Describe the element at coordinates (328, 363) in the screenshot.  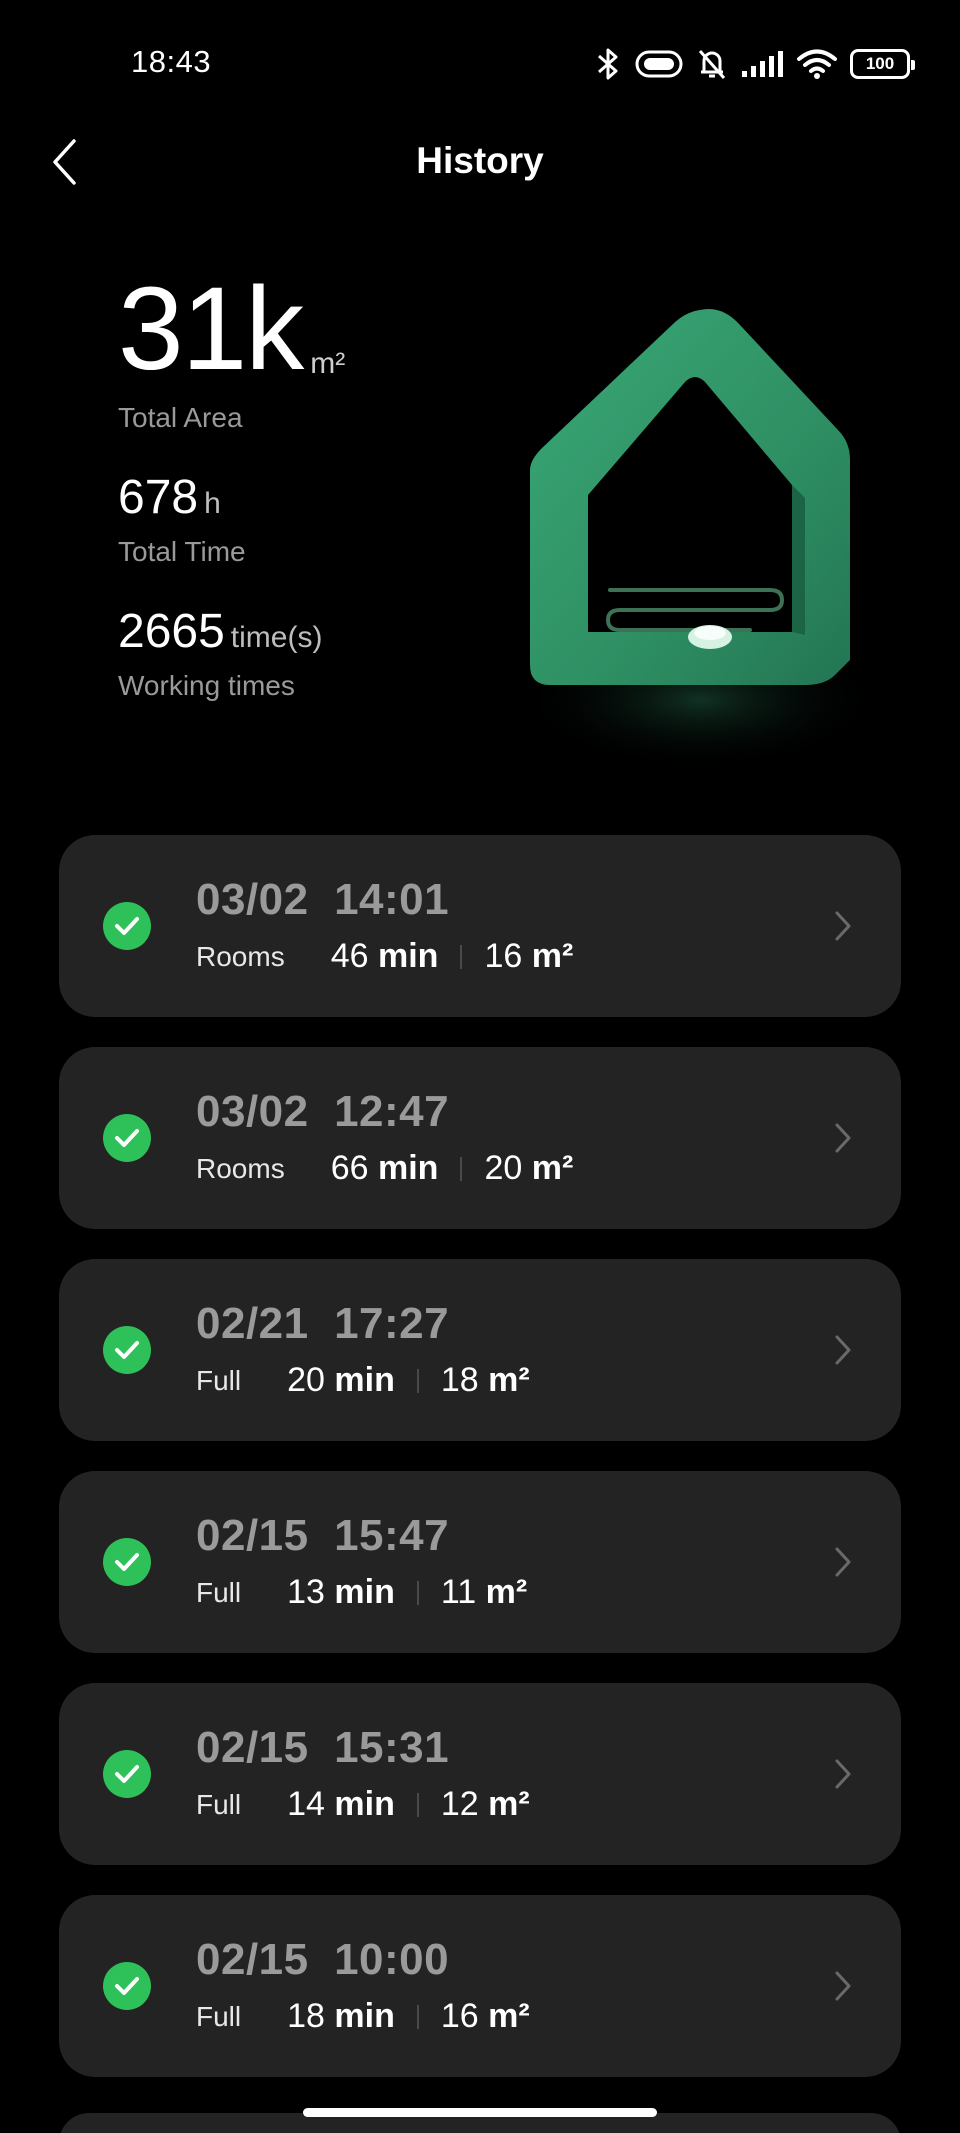
I see `total-area-unit: m²` at that location.